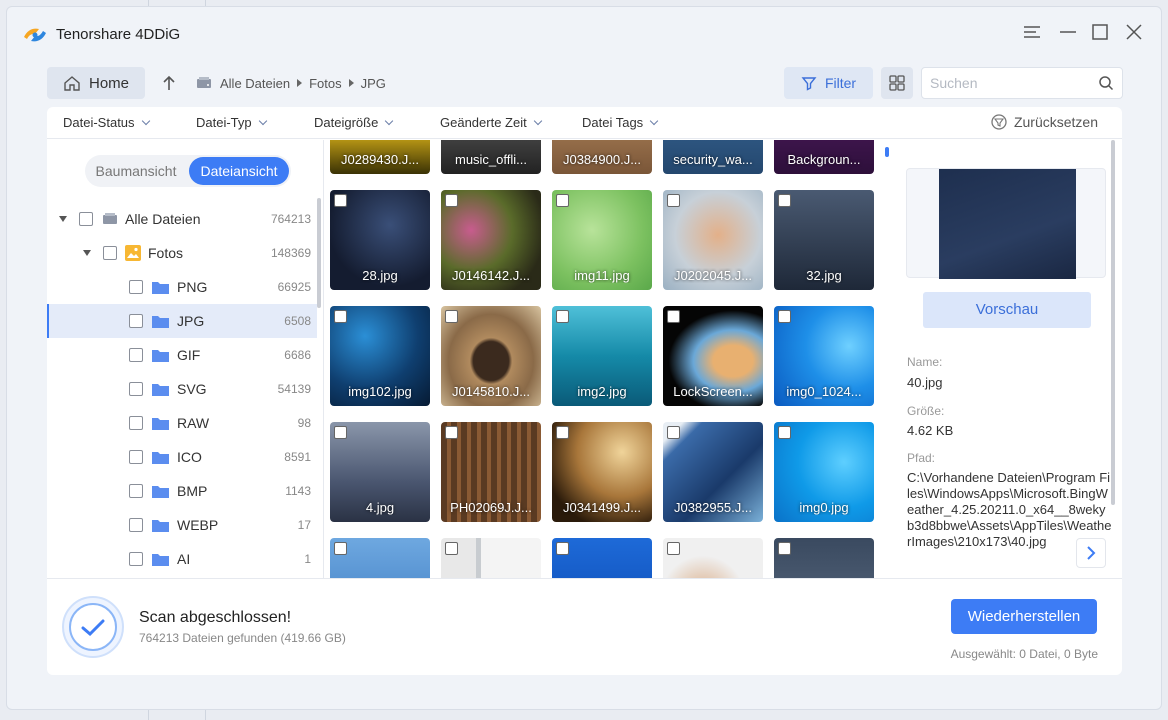  Describe the element at coordinates (1024, 616) in the screenshot. I see `recover-button: Wiederherstellen` at that location.